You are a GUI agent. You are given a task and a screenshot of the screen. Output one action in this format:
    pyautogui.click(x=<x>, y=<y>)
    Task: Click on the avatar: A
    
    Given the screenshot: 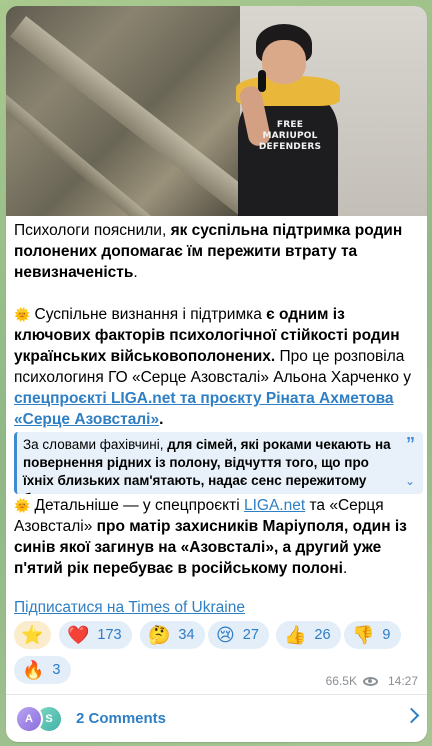 What is the action you would take?
    pyautogui.click(x=29, y=718)
    